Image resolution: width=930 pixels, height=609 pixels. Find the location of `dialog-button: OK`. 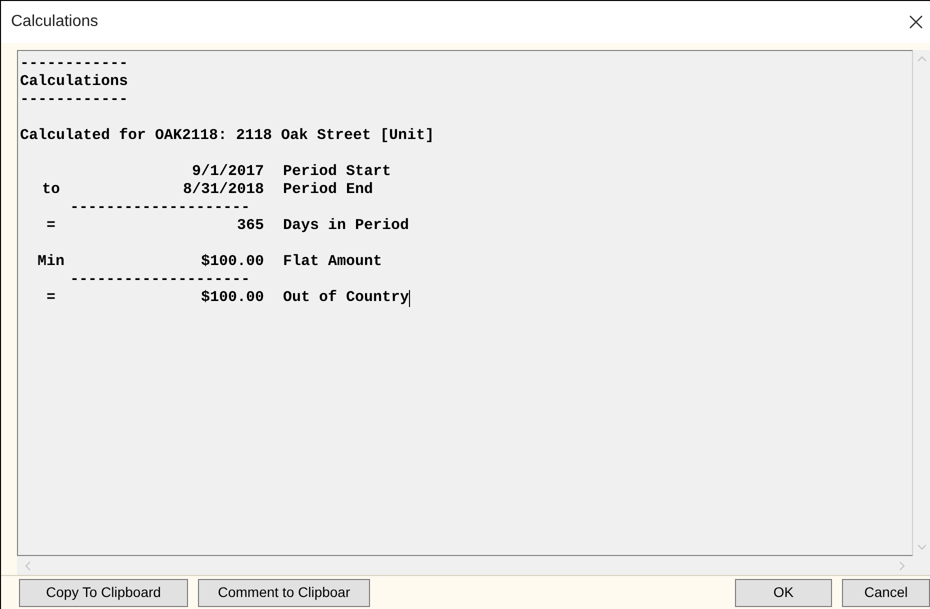

dialog-button: OK is located at coordinates (783, 592).